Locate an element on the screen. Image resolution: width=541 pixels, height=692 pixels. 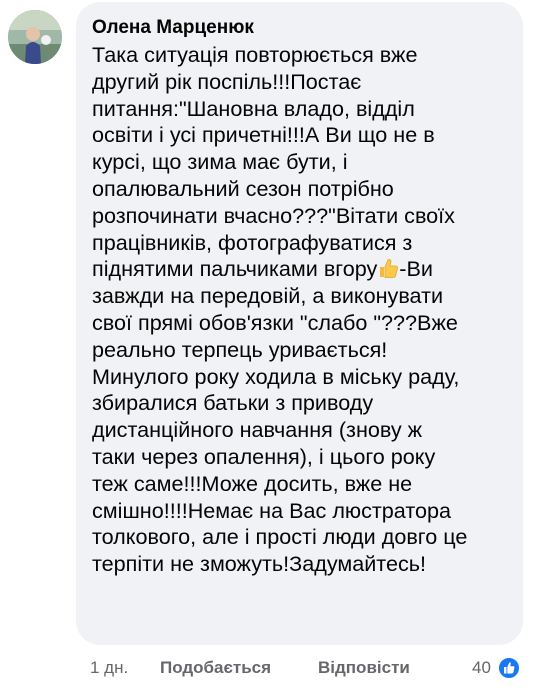
author-name: Олена Марценюк is located at coordinates (299, 28).